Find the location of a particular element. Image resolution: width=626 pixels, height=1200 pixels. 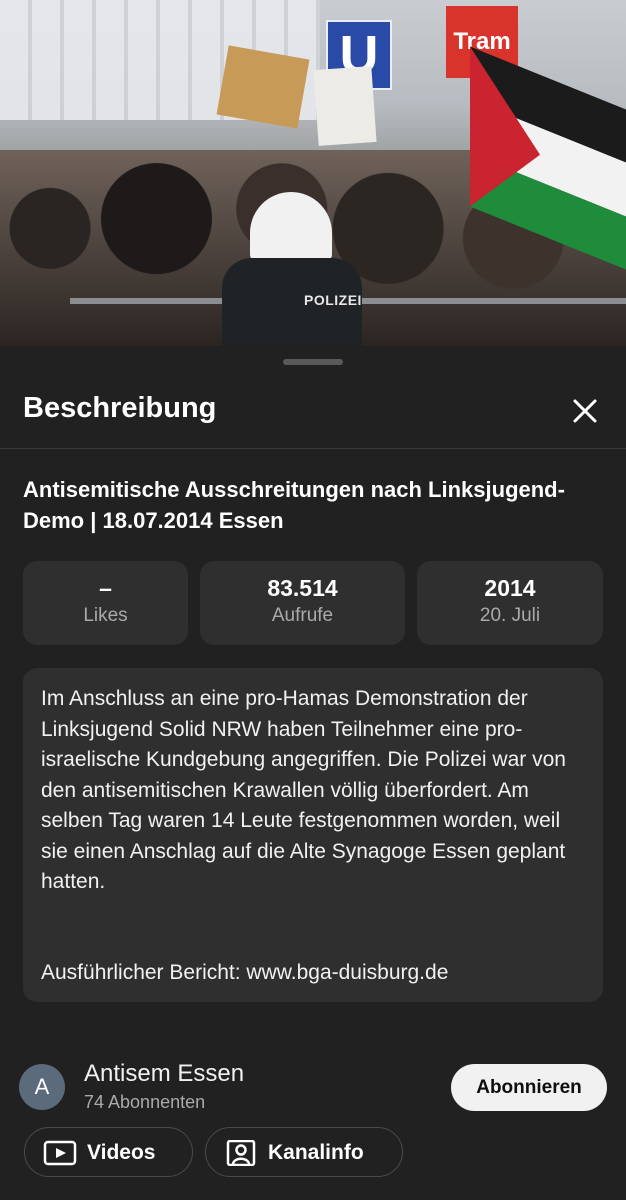

likes-stat: – Likes is located at coordinates (105, 603).